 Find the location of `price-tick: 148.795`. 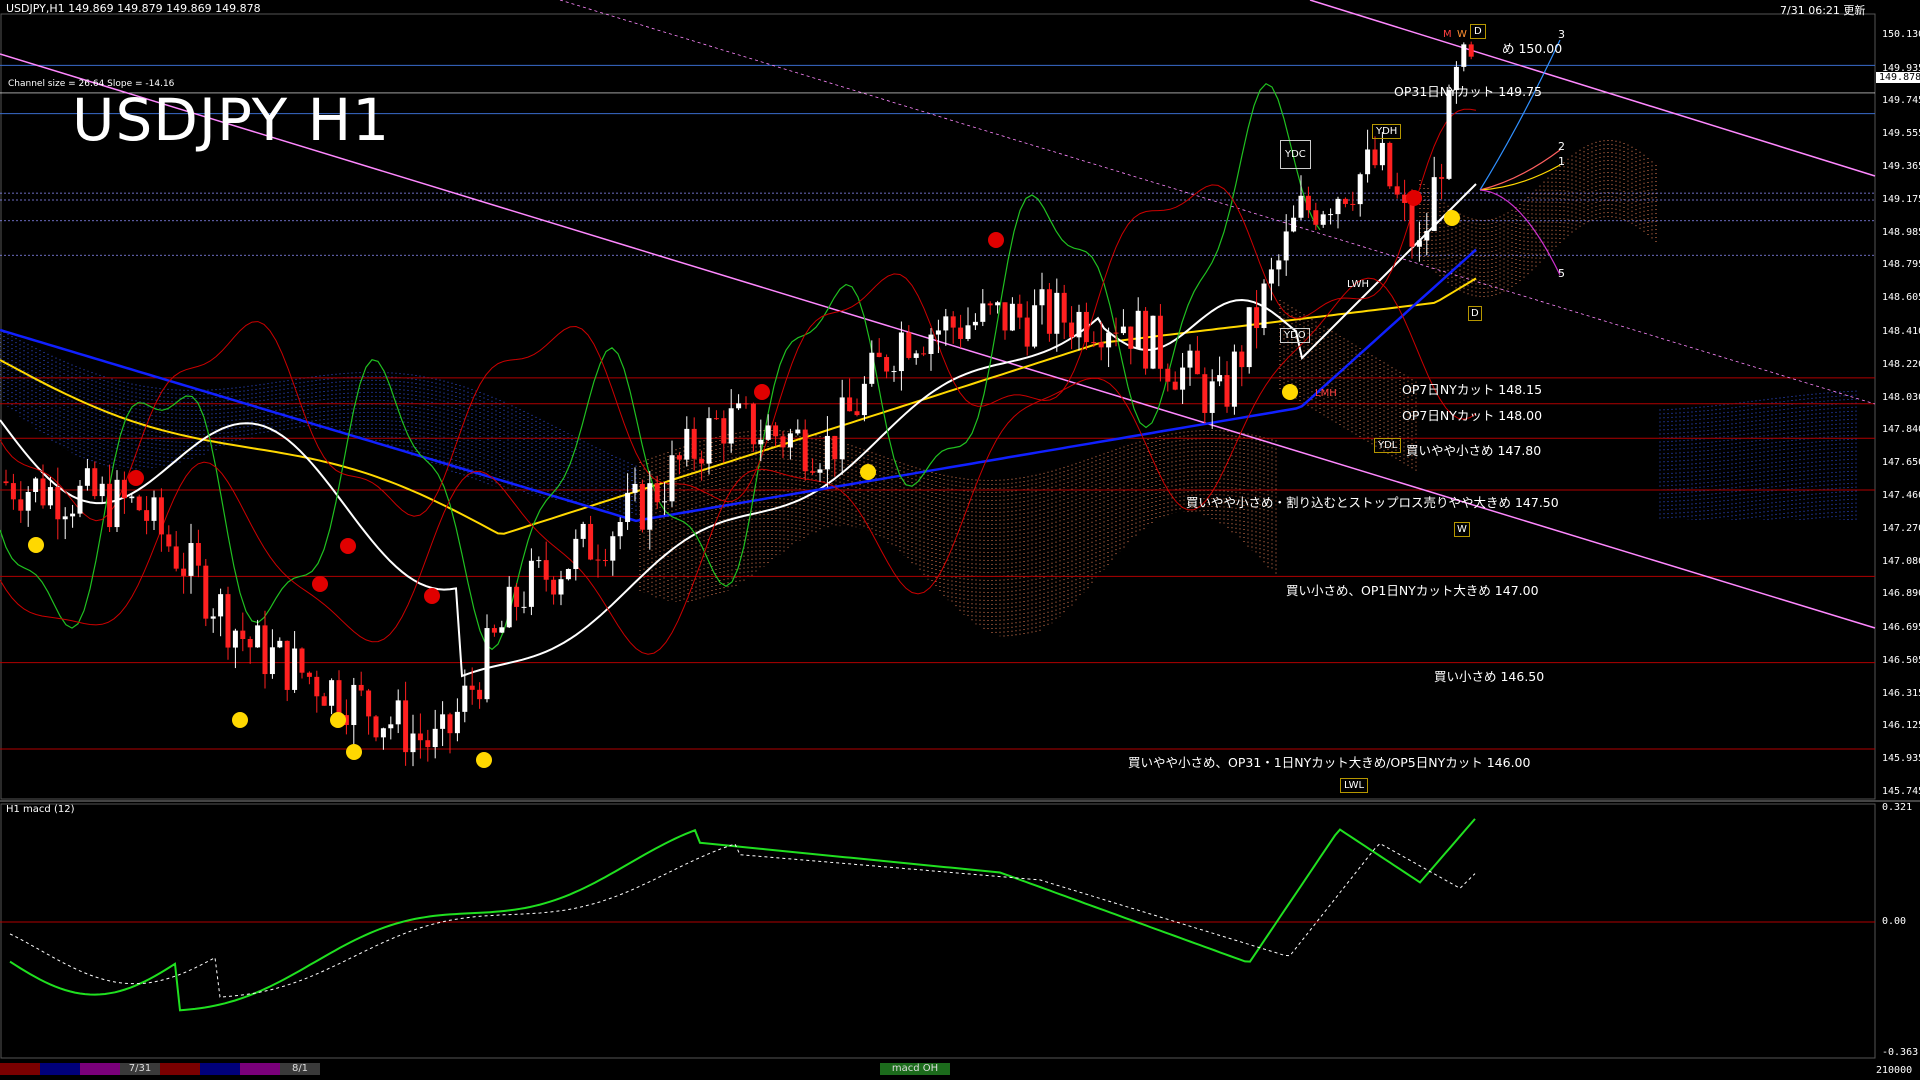

price-tick: 148.795 is located at coordinates (1901, 265).